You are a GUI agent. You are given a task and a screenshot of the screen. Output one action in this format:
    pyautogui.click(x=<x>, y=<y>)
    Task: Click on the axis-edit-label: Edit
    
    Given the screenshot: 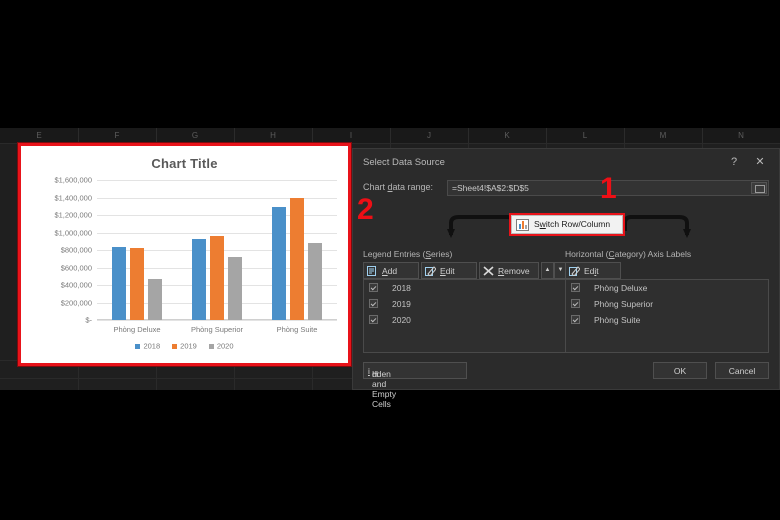 What is the action you would take?
    pyautogui.click(x=591, y=271)
    